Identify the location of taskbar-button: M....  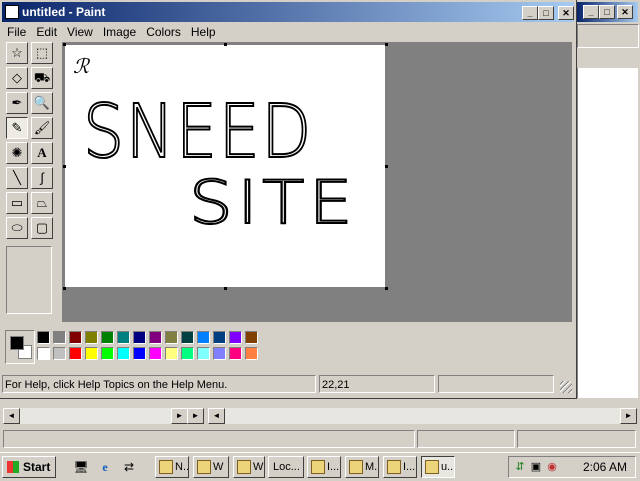
(362, 467).